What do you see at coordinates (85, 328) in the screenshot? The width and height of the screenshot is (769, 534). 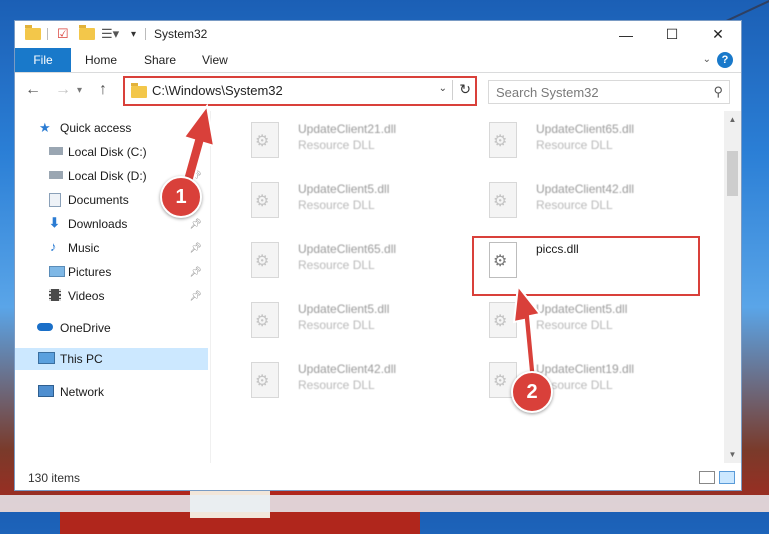 I see `sidebar-item-label: OneDrive` at bounding box center [85, 328].